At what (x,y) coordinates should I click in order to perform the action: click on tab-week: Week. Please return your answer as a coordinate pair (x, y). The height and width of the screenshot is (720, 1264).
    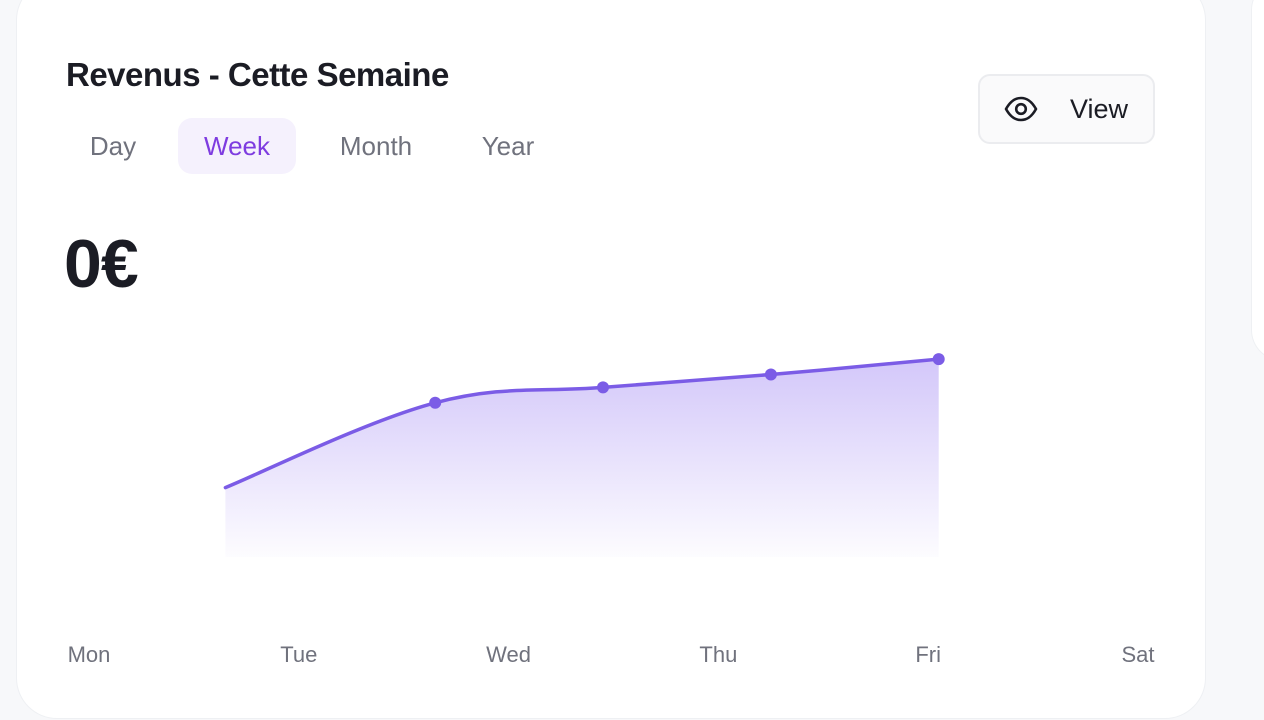
    Looking at the image, I should click on (237, 146).